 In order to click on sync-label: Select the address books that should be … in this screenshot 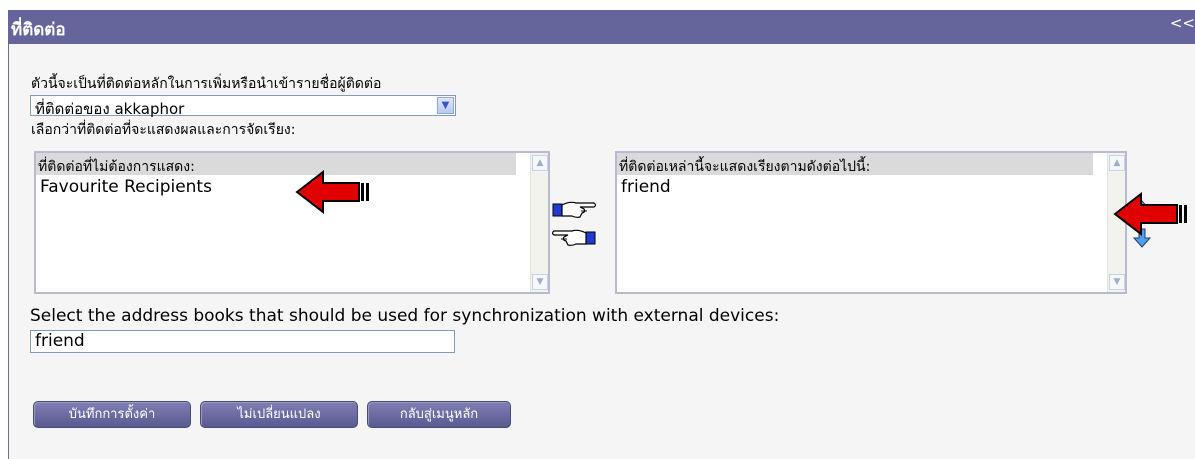, I will do `click(405, 316)`.